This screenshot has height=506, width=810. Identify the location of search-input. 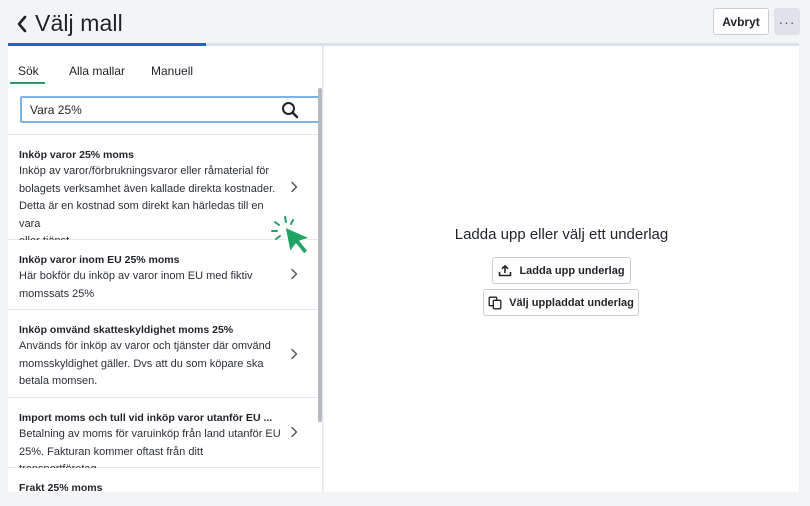
(155, 109).